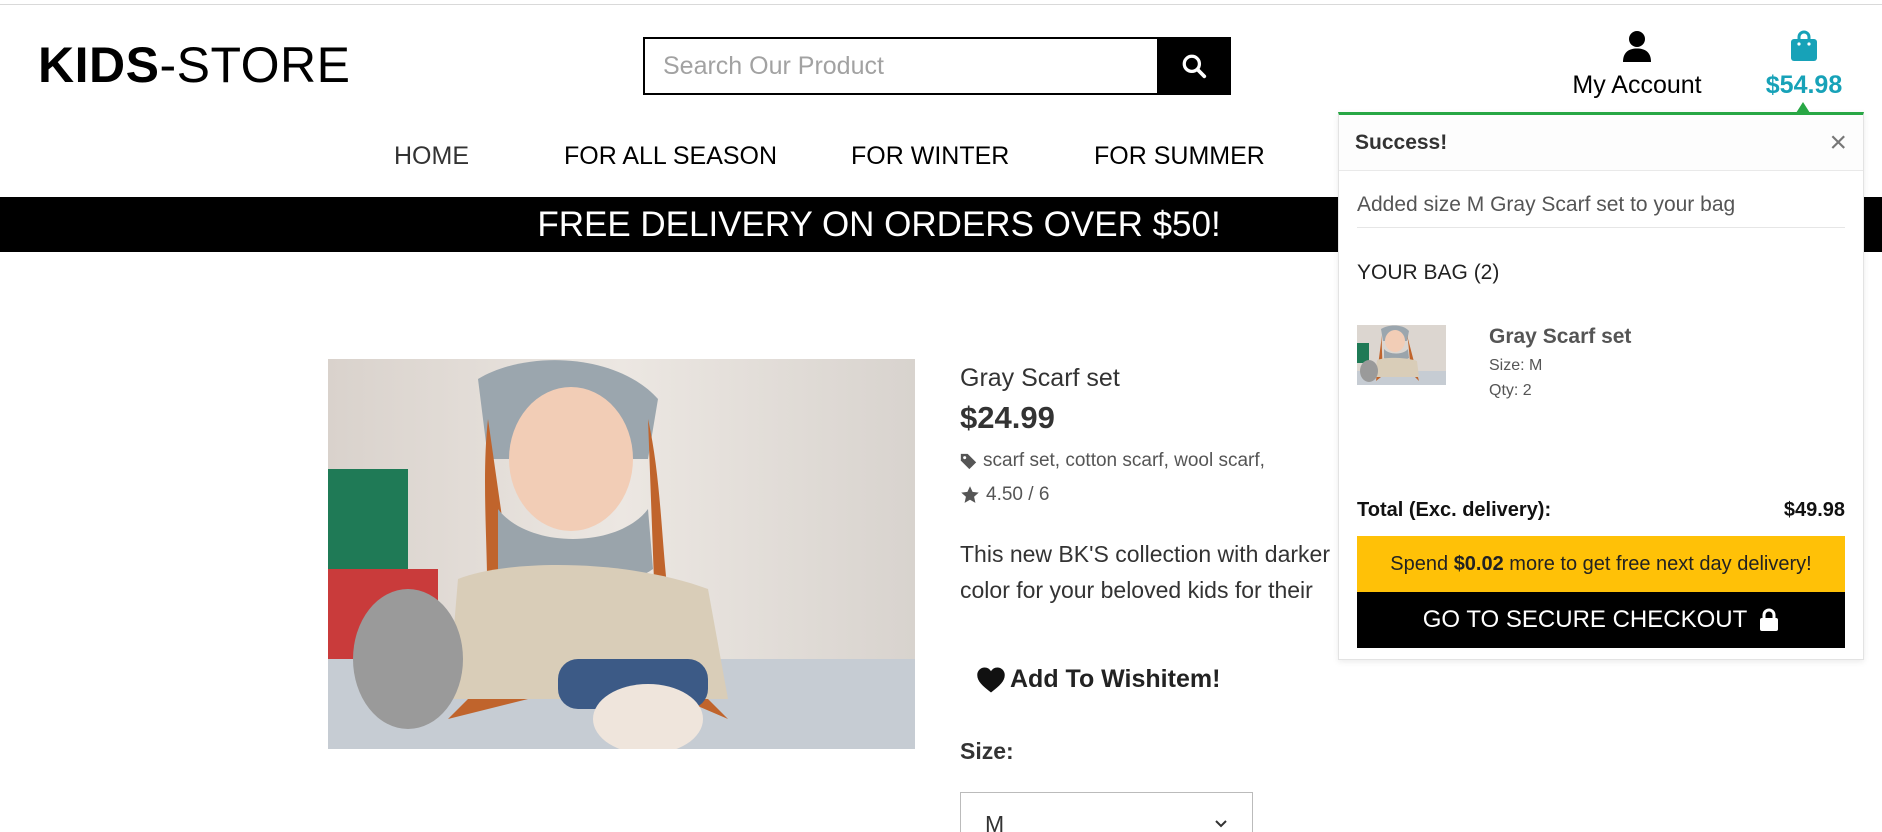 This screenshot has height=832, width=1882. I want to click on logo-rest-text: -STORE, so click(255, 65).